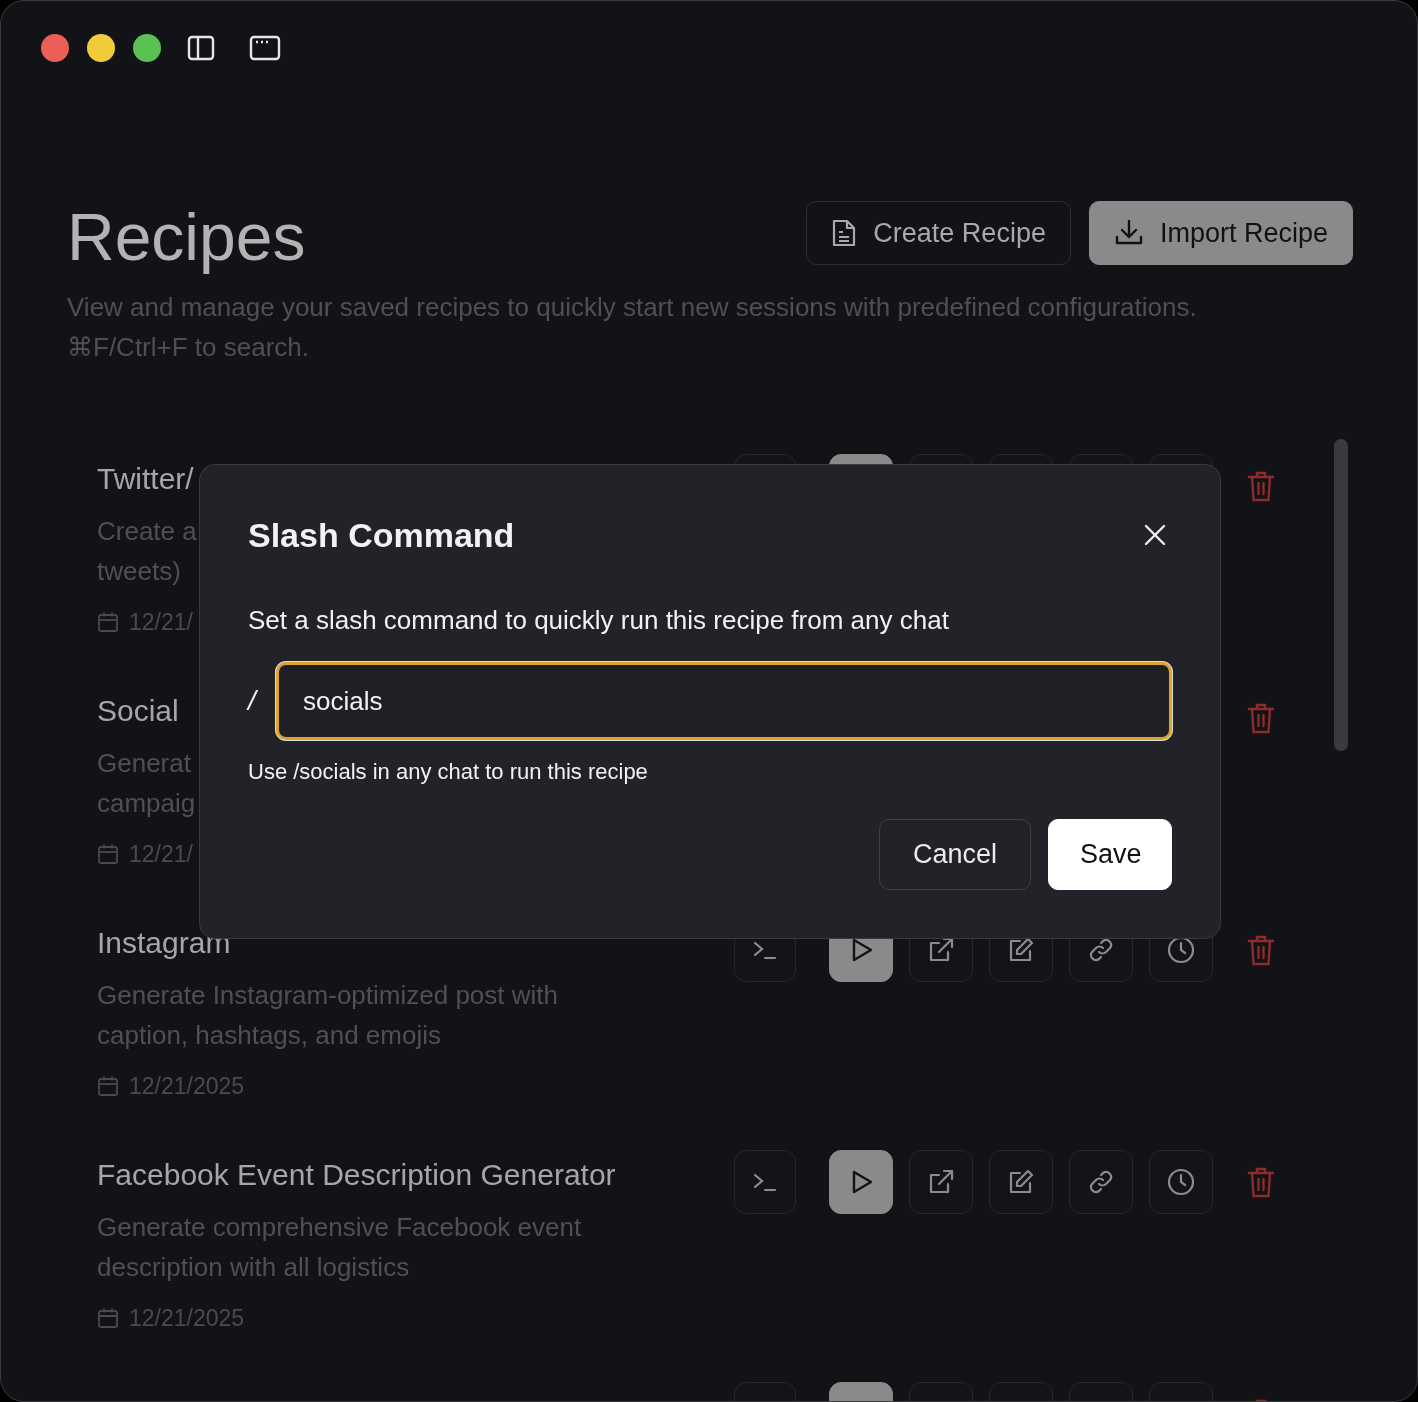 This screenshot has width=1418, height=1402. I want to click on clock-button, so click(1181, 1182).